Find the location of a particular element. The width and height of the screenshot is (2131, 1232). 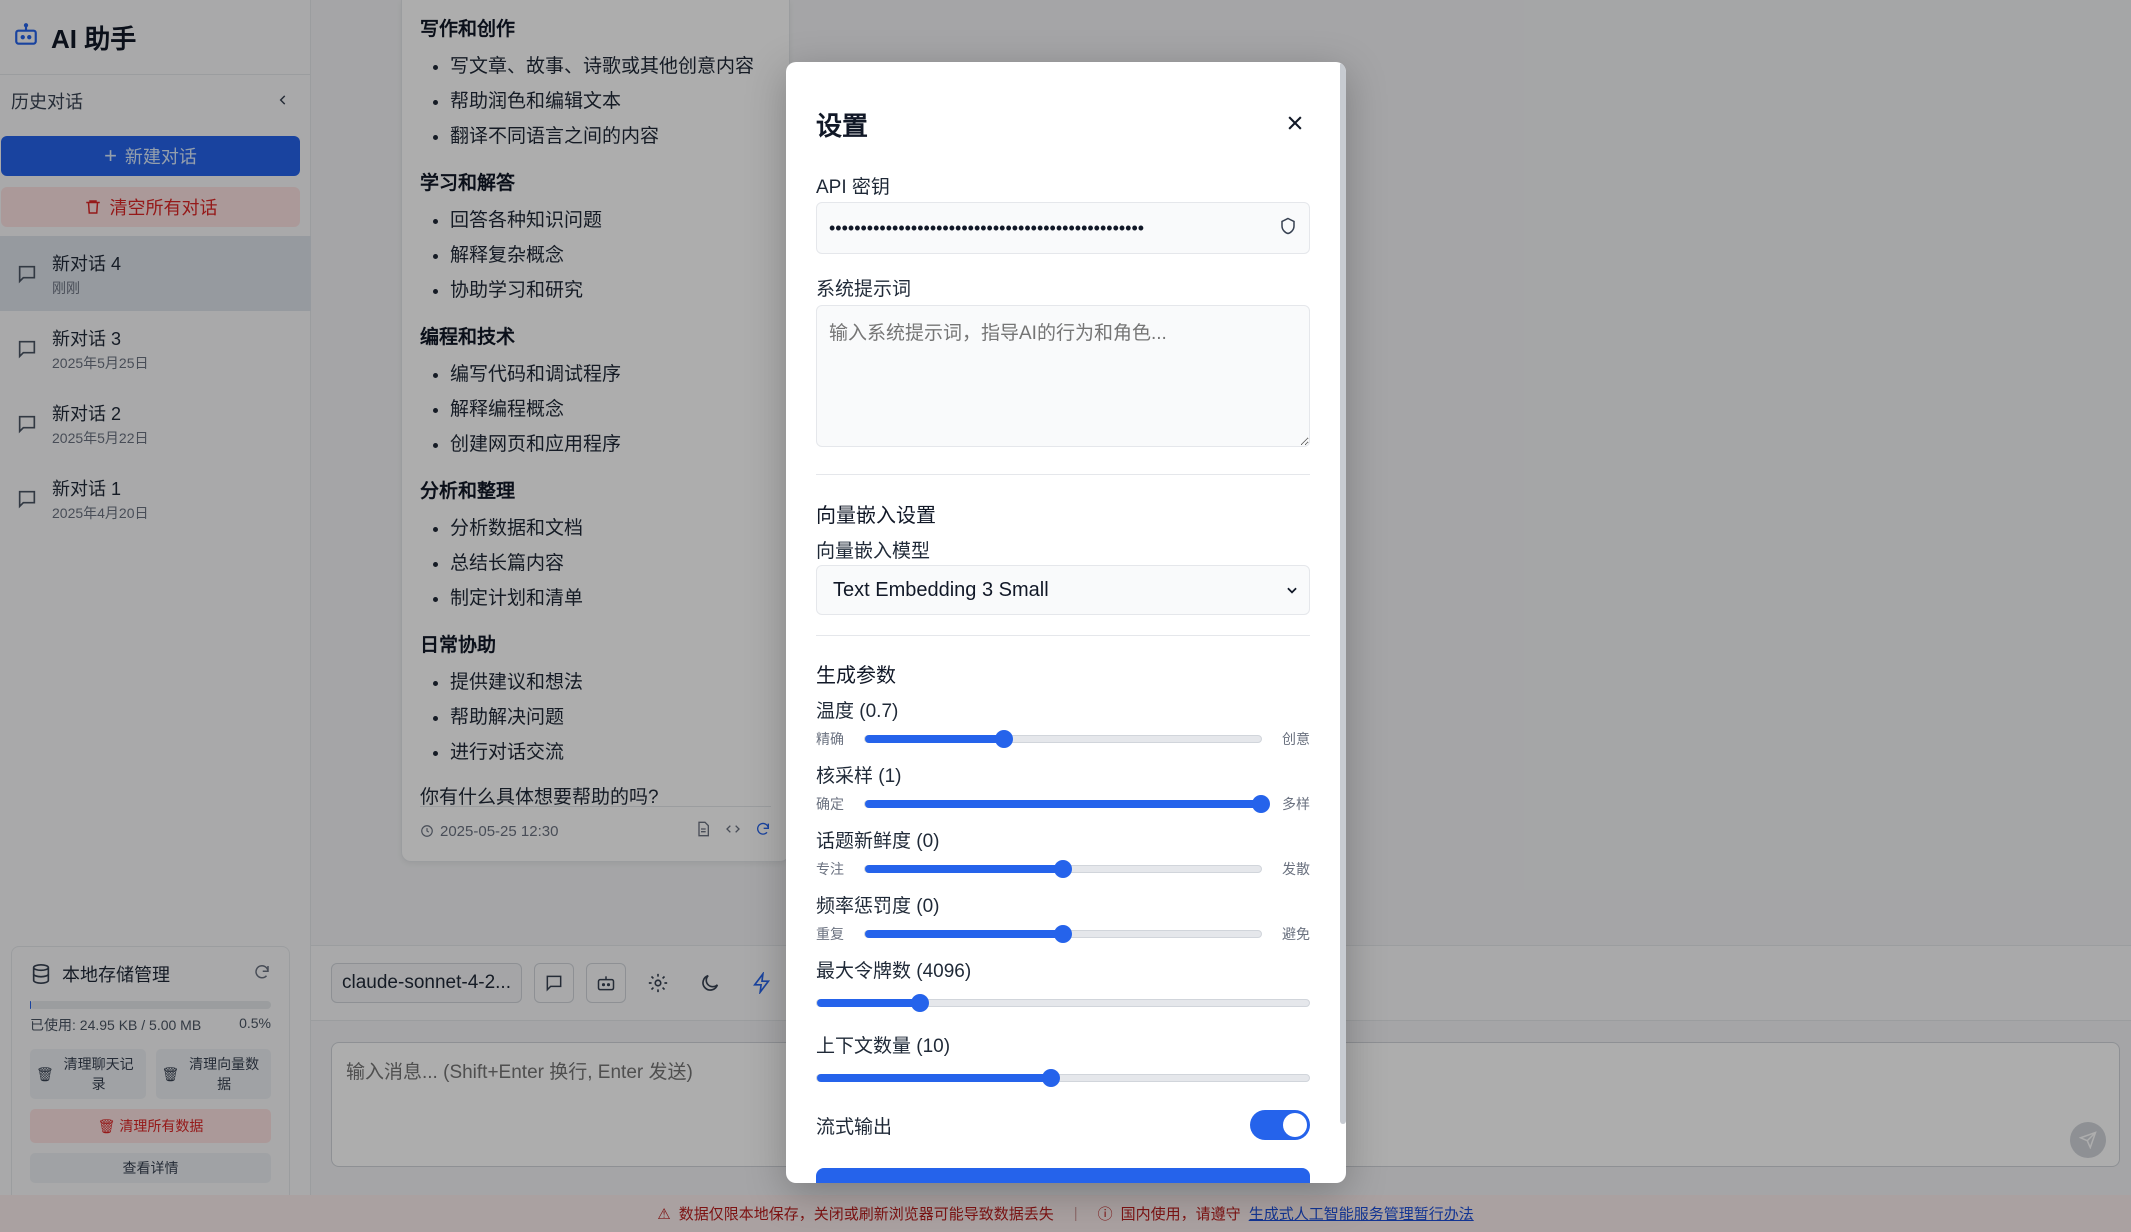

system-prompt-input is located at coordinates (1063, 376).